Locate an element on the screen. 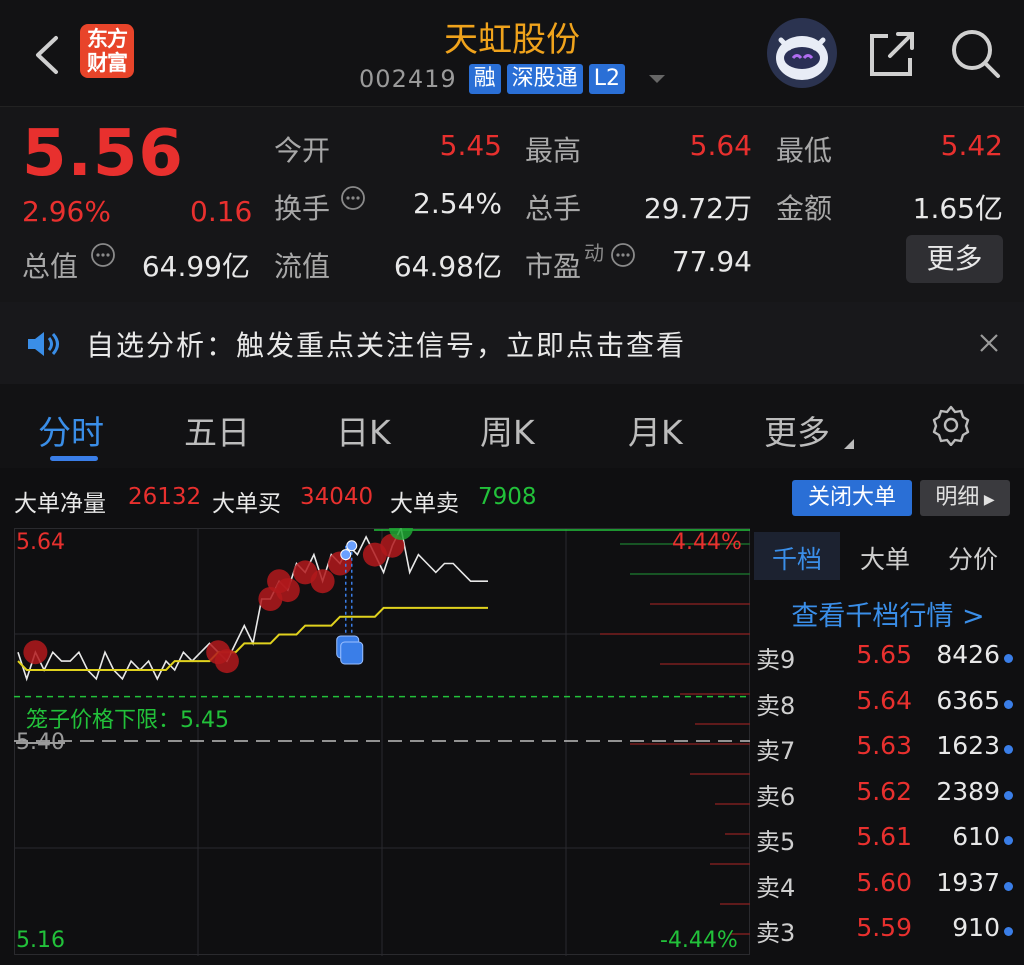  top-bar: 东方 财富 天虹股份 002419 融 深股通 L2 is located at coordinates (512, 53).